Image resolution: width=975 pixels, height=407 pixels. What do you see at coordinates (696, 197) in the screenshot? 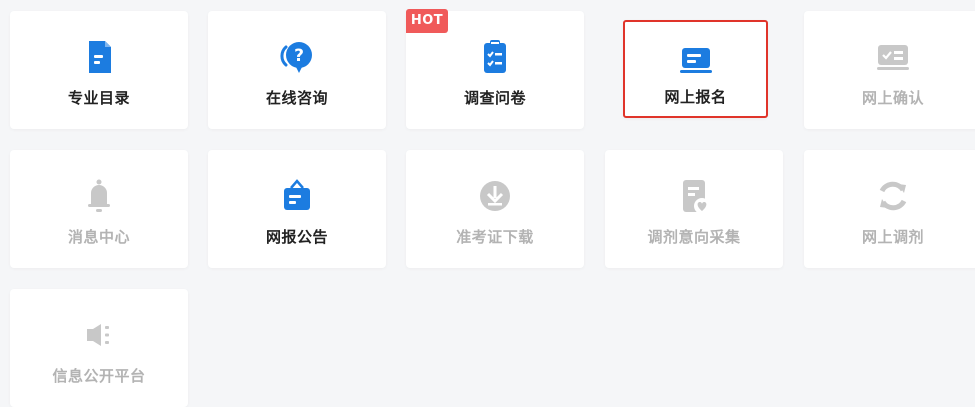
I see `form-heart-icon` at bounding box center [696, 197].